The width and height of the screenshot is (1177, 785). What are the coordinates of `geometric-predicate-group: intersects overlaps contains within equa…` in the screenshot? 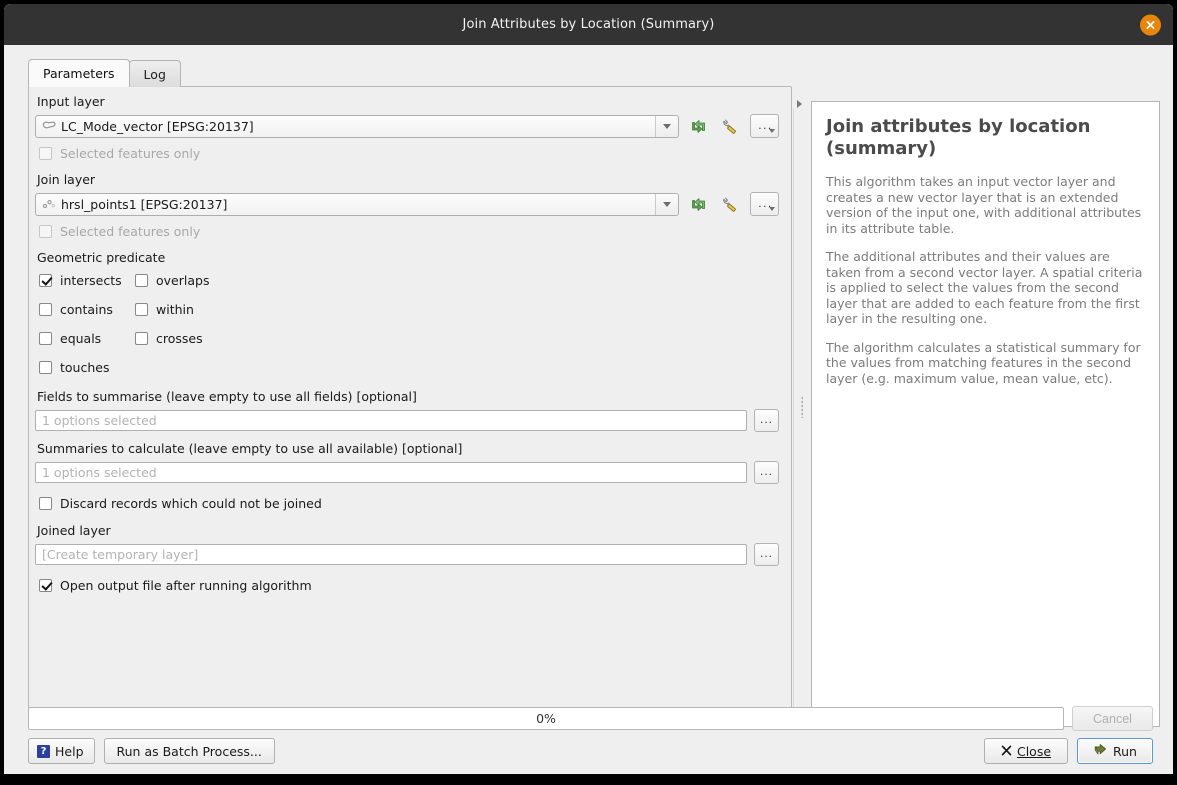 It's located at (409, 324).